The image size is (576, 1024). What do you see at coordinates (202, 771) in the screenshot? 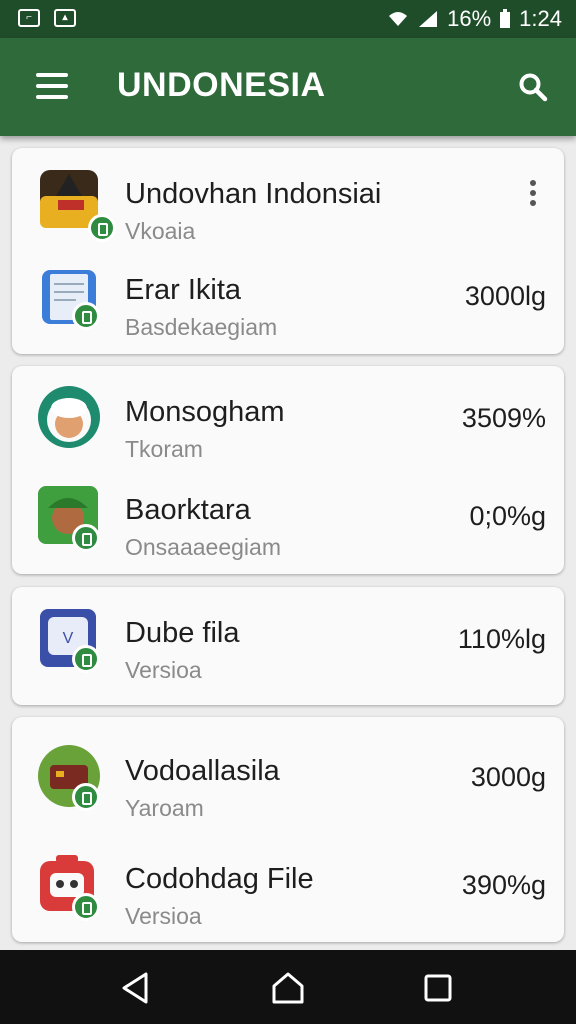
I see `item-name: Vodoallasila` at bounding box center [202, 771].